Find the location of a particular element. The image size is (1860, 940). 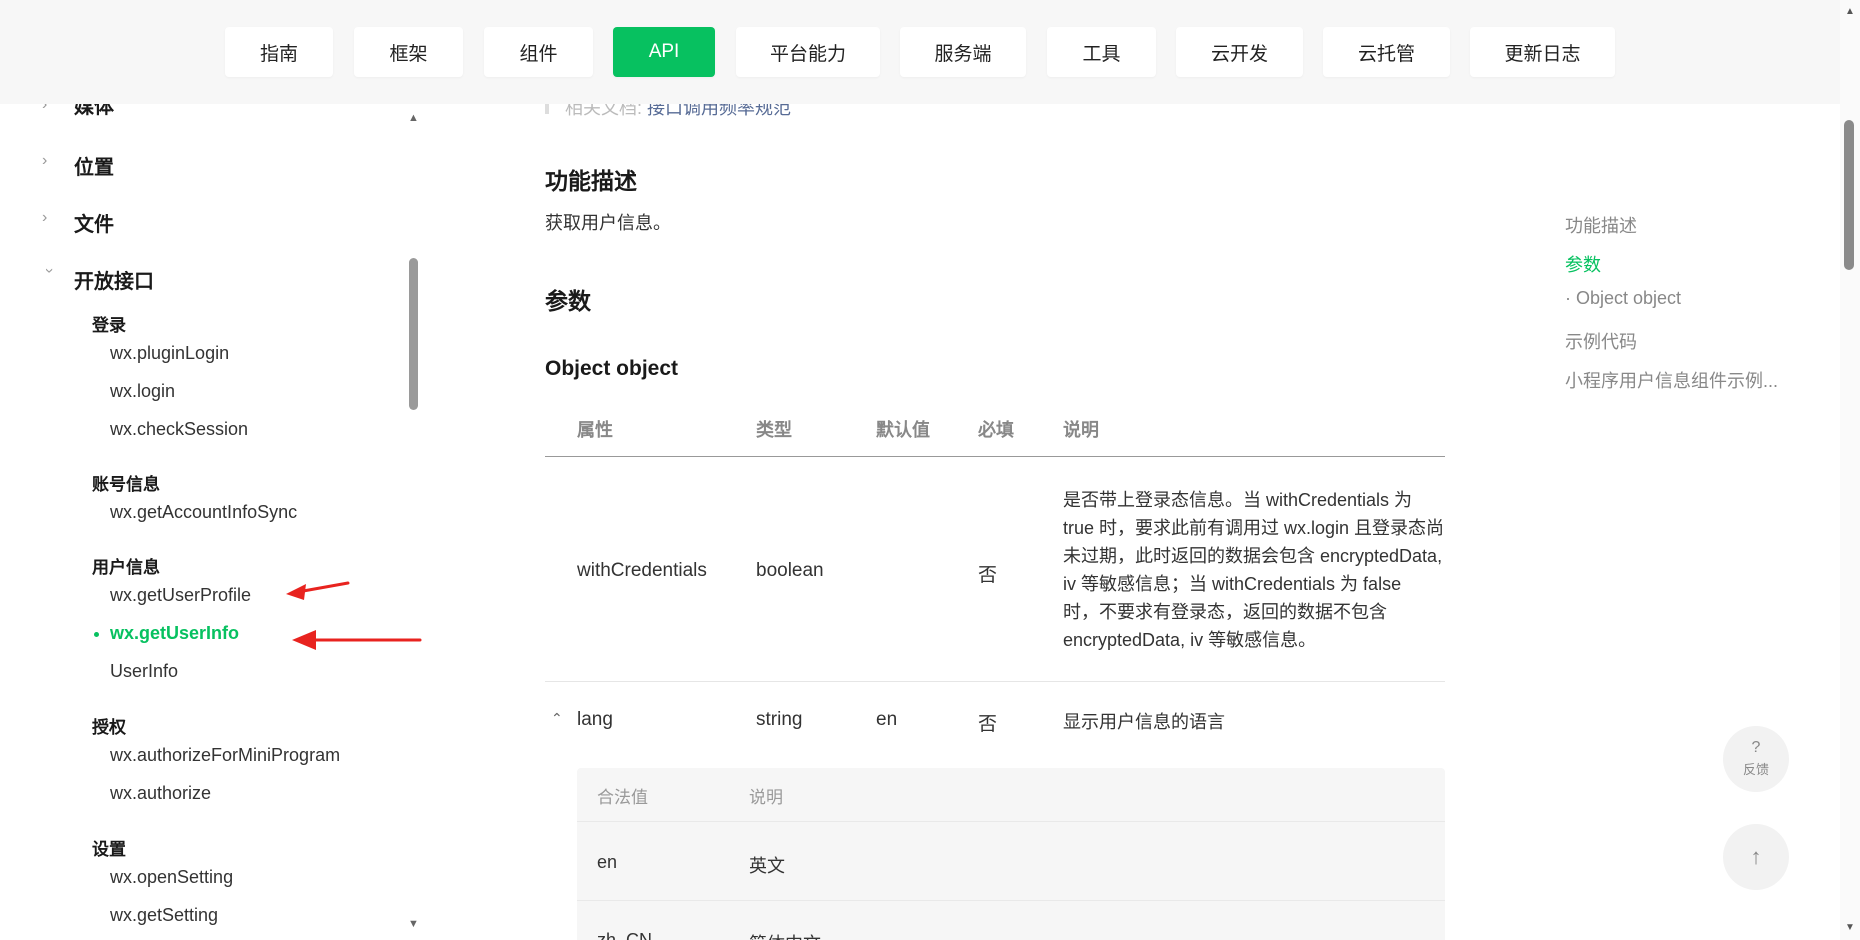

nav-tab-framework: 框架 is located at coordinates (408, 52).